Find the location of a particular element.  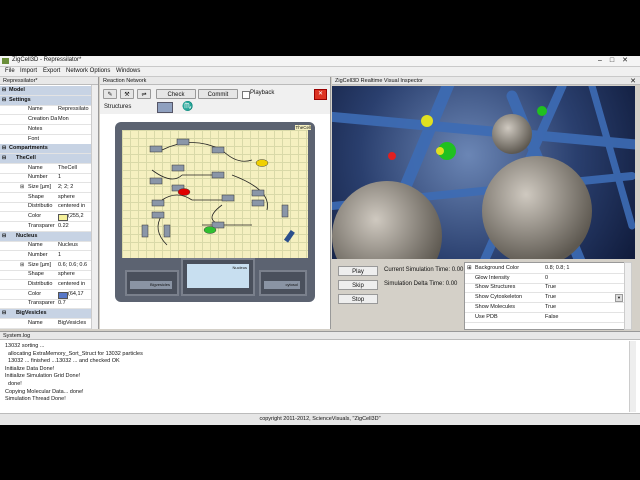

property-row: Color (64,17 is located at coordinates (46, 295).